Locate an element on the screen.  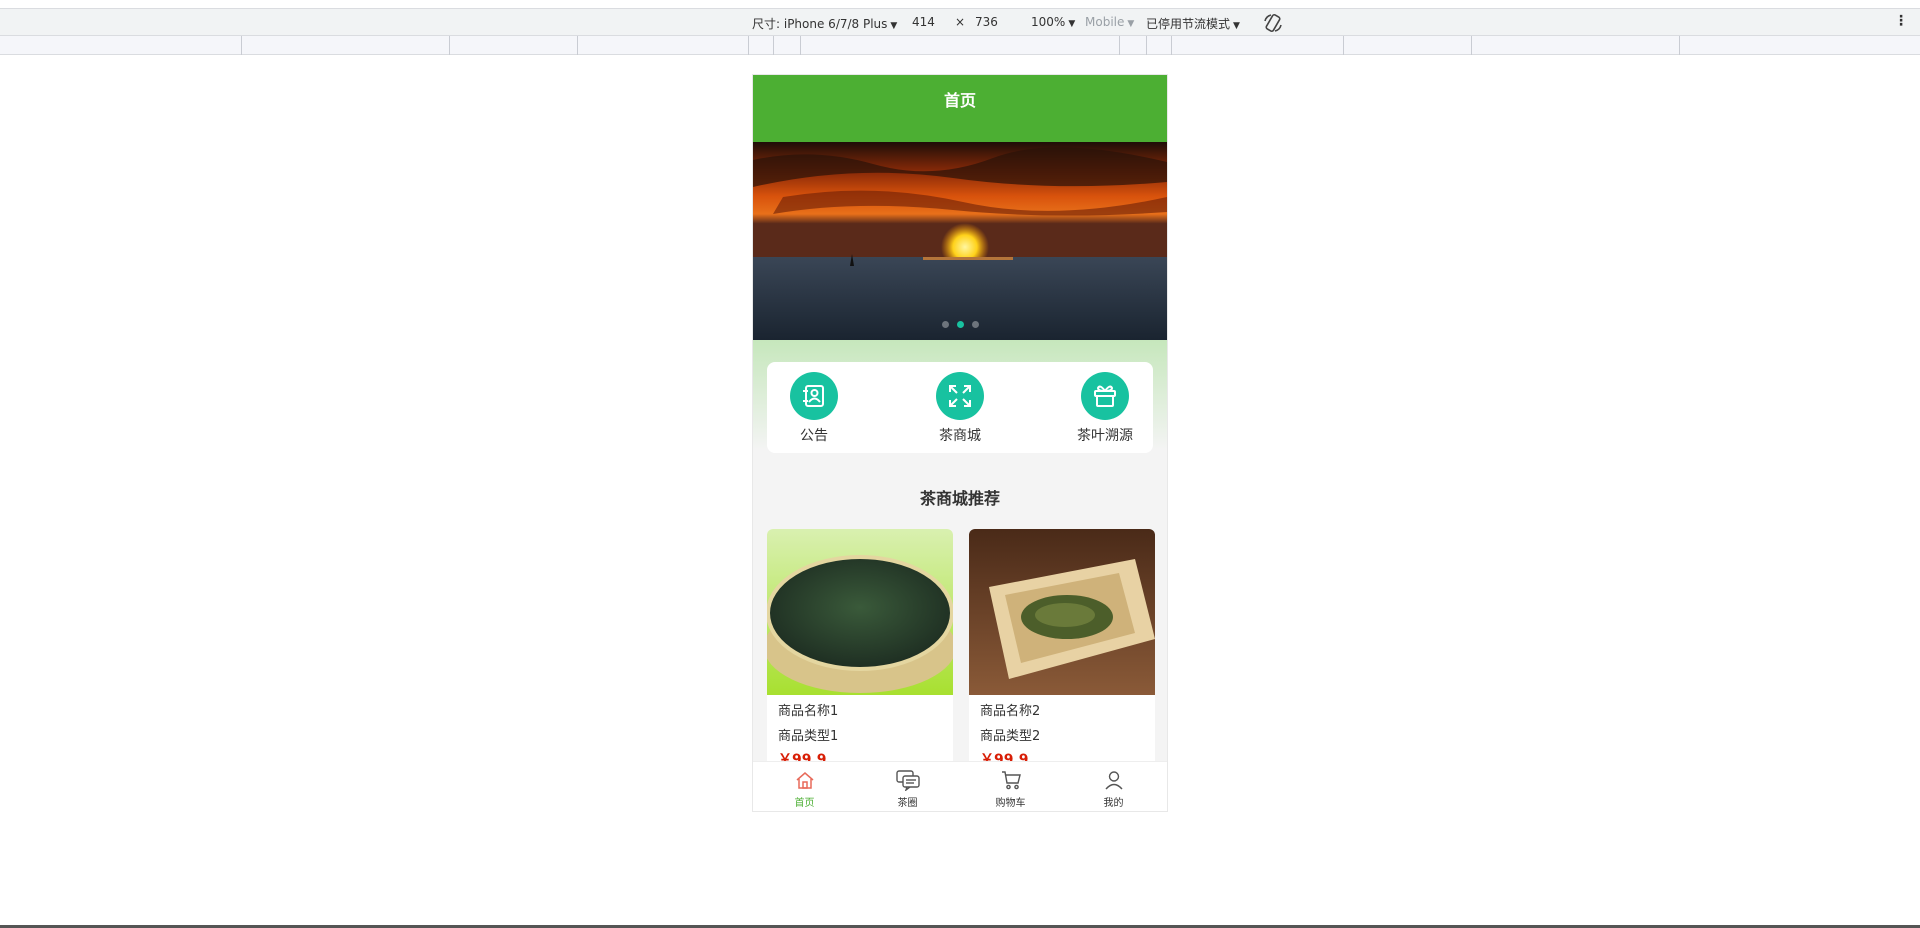
throttling-select: 已停用节流模式 ▼ is located at coordinates (1193, 23).